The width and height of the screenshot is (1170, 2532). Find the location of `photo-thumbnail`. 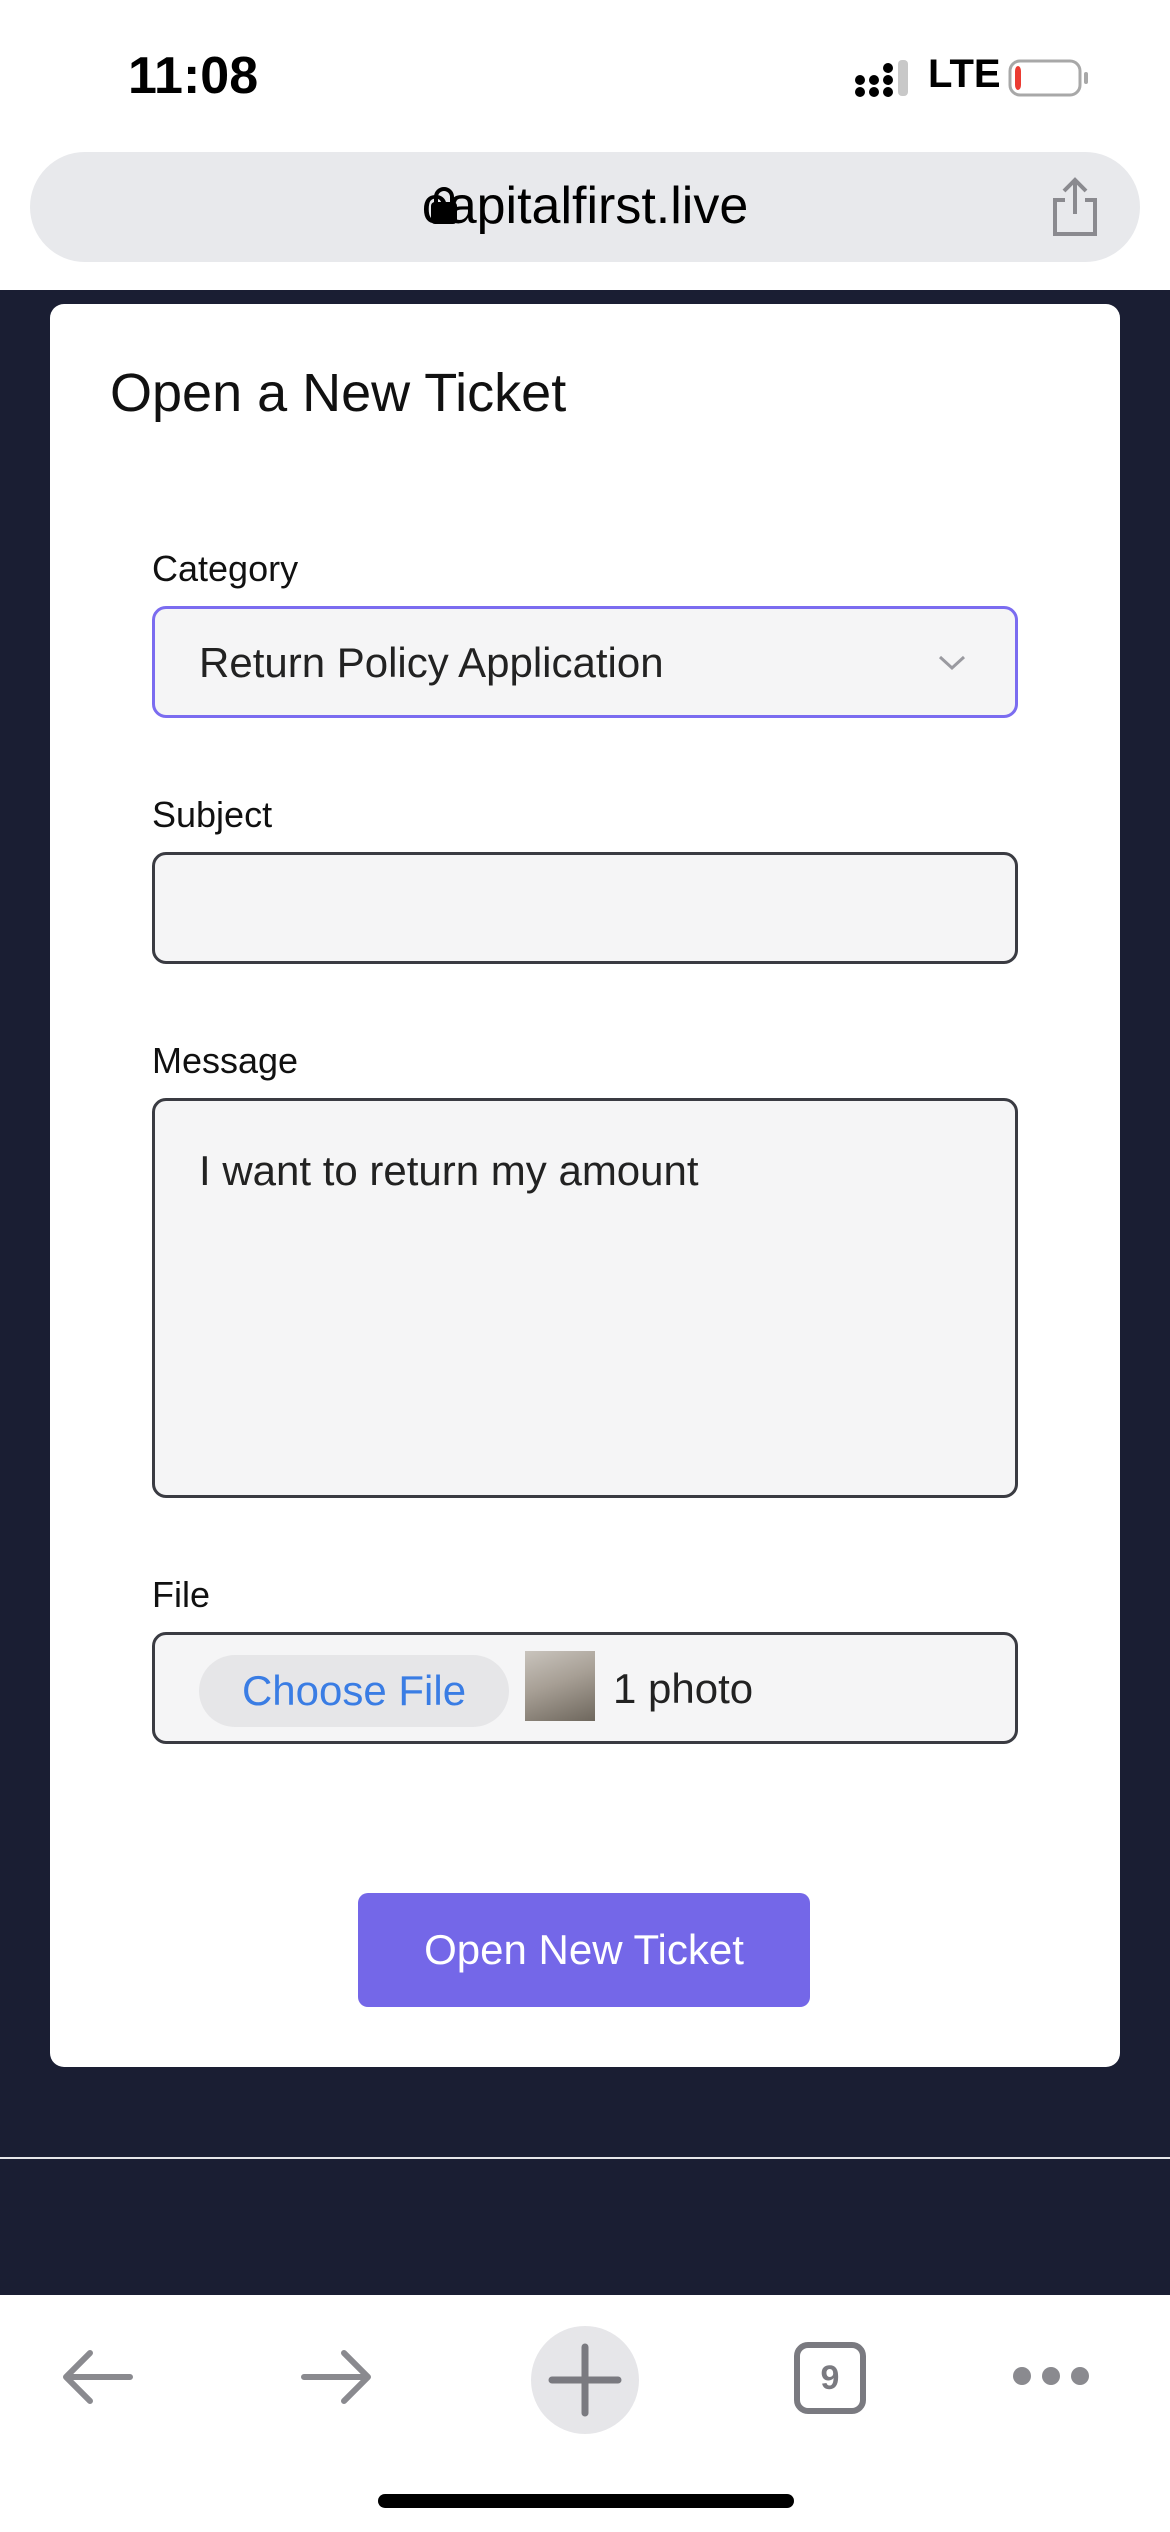

photo-thumbnail is located at coordinates (560, 1686).